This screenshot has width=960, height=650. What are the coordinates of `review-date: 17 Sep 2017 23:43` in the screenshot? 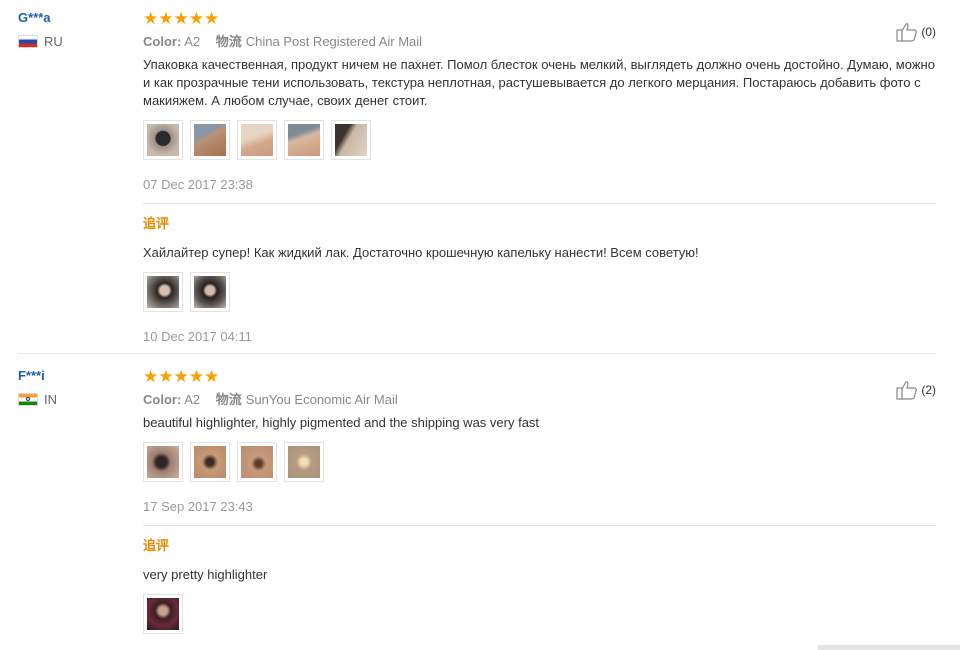 It's located at (198, 506).